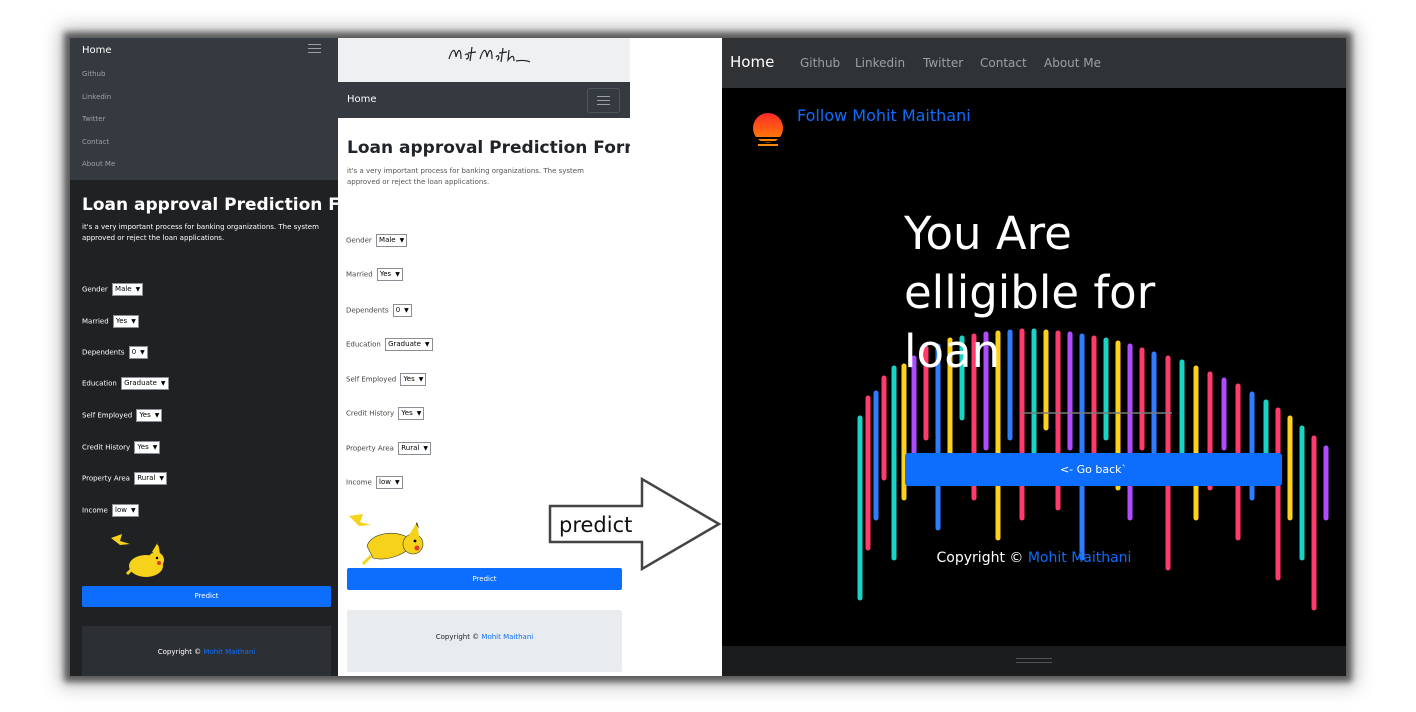  I want to click on result-line-1: You Are, so click(988, 233).